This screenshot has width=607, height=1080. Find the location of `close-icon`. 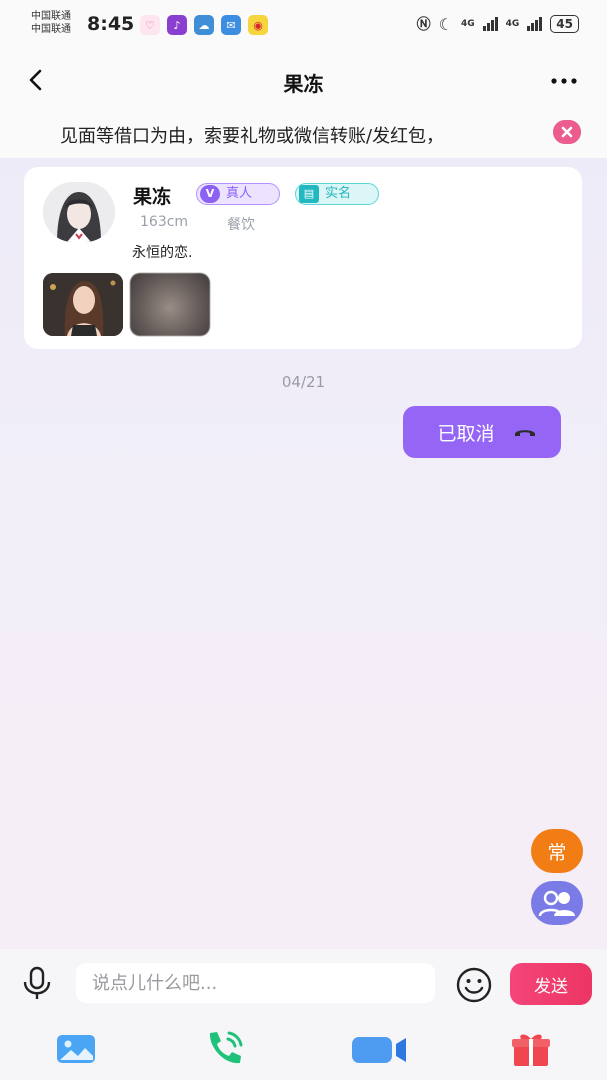

close-icon is located at coordinates (567, 132).